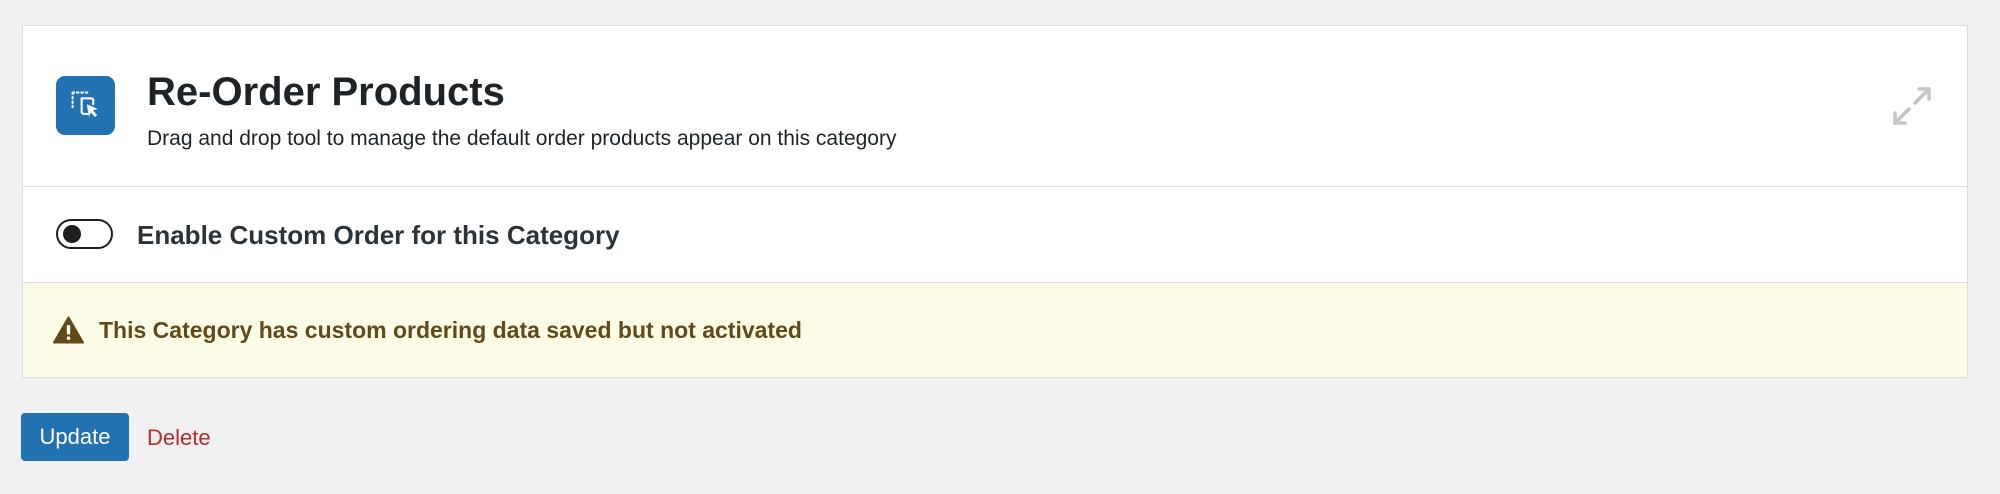 This screenshot has width=2000, height=494. What do you see at coordinates (85, 105) in the screenshot?
I see `reorder-select-icon` at bounding box center [85, 105].